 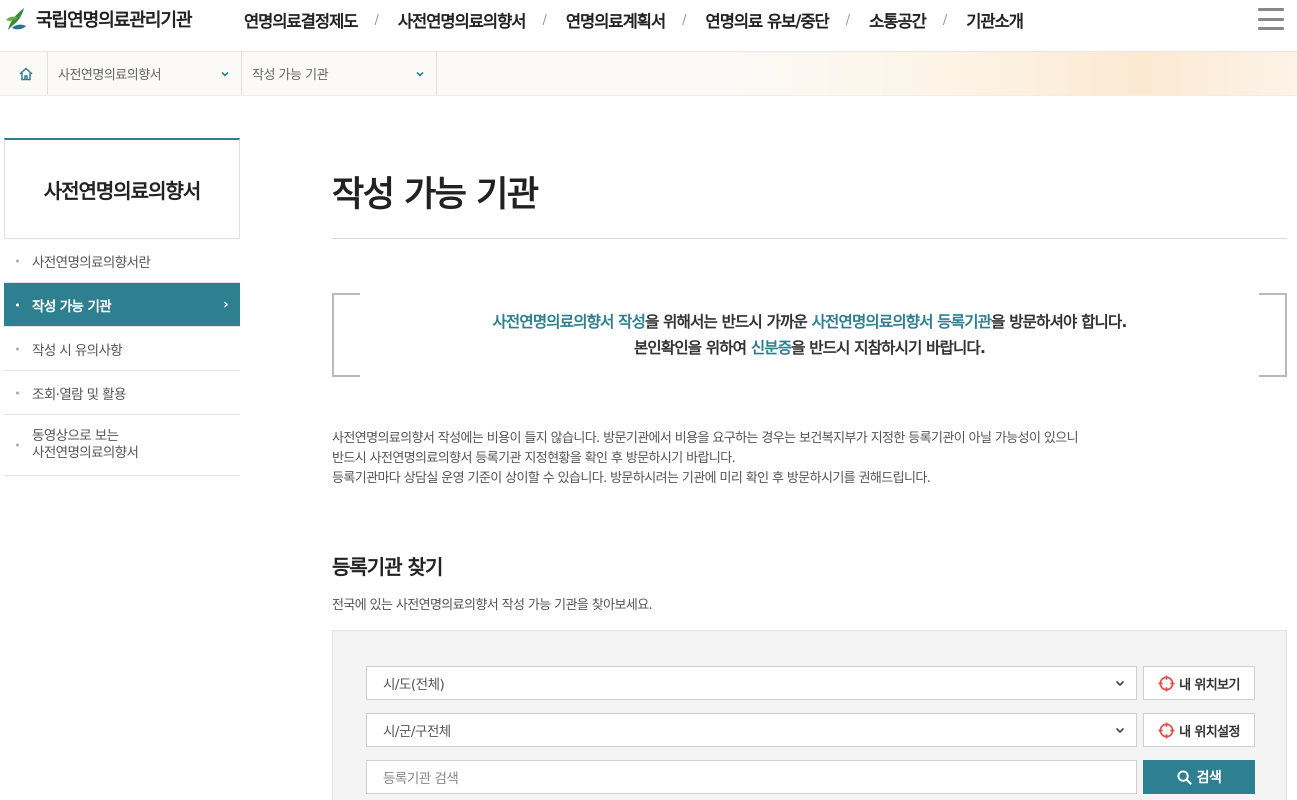 What do you see at coordinates (91, 262) in the screenshot?
I see `sidebar-item-label: 사전연명의료의향서란` at bounding box center [91, 262].